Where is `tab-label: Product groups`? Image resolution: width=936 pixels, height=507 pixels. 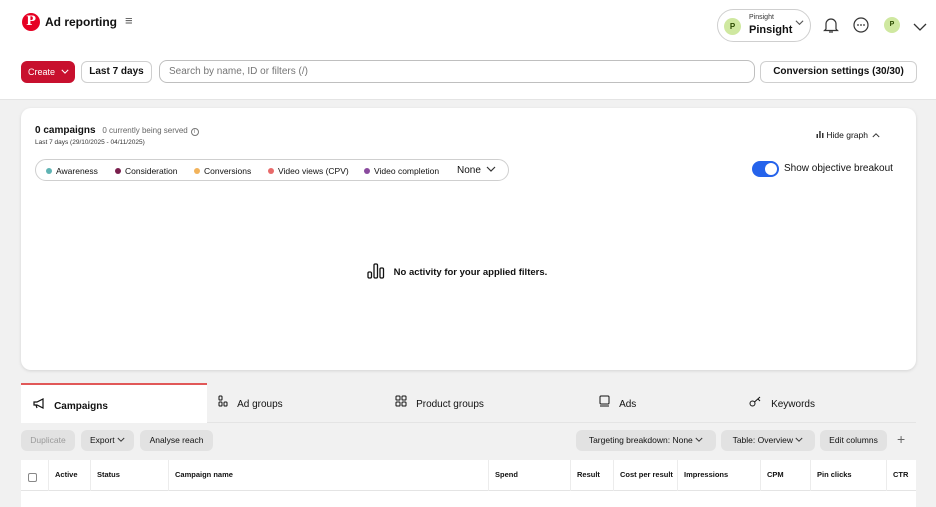
tab-label: Product groups is located at coordinates (450, 404).